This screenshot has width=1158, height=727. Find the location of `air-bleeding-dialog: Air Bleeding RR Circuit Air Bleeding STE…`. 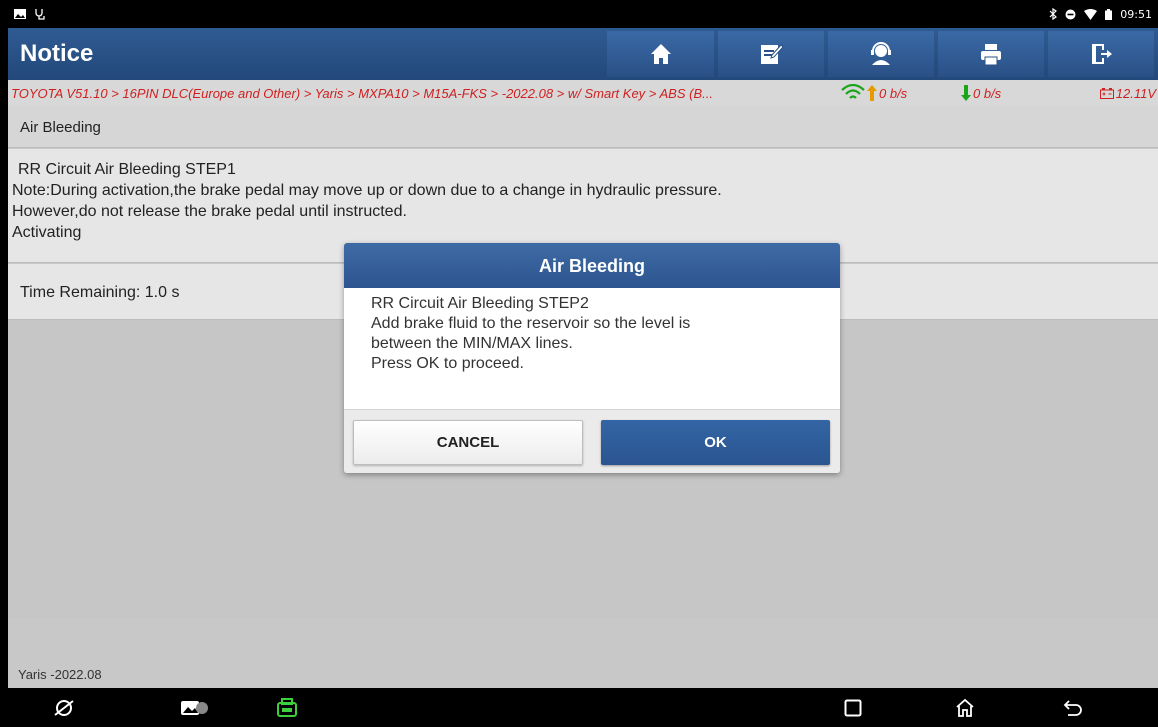

air-bleeding-dialog: Air Bleeding RR Circuit Air Bleeding STE… is located at coordinates (592, 358).